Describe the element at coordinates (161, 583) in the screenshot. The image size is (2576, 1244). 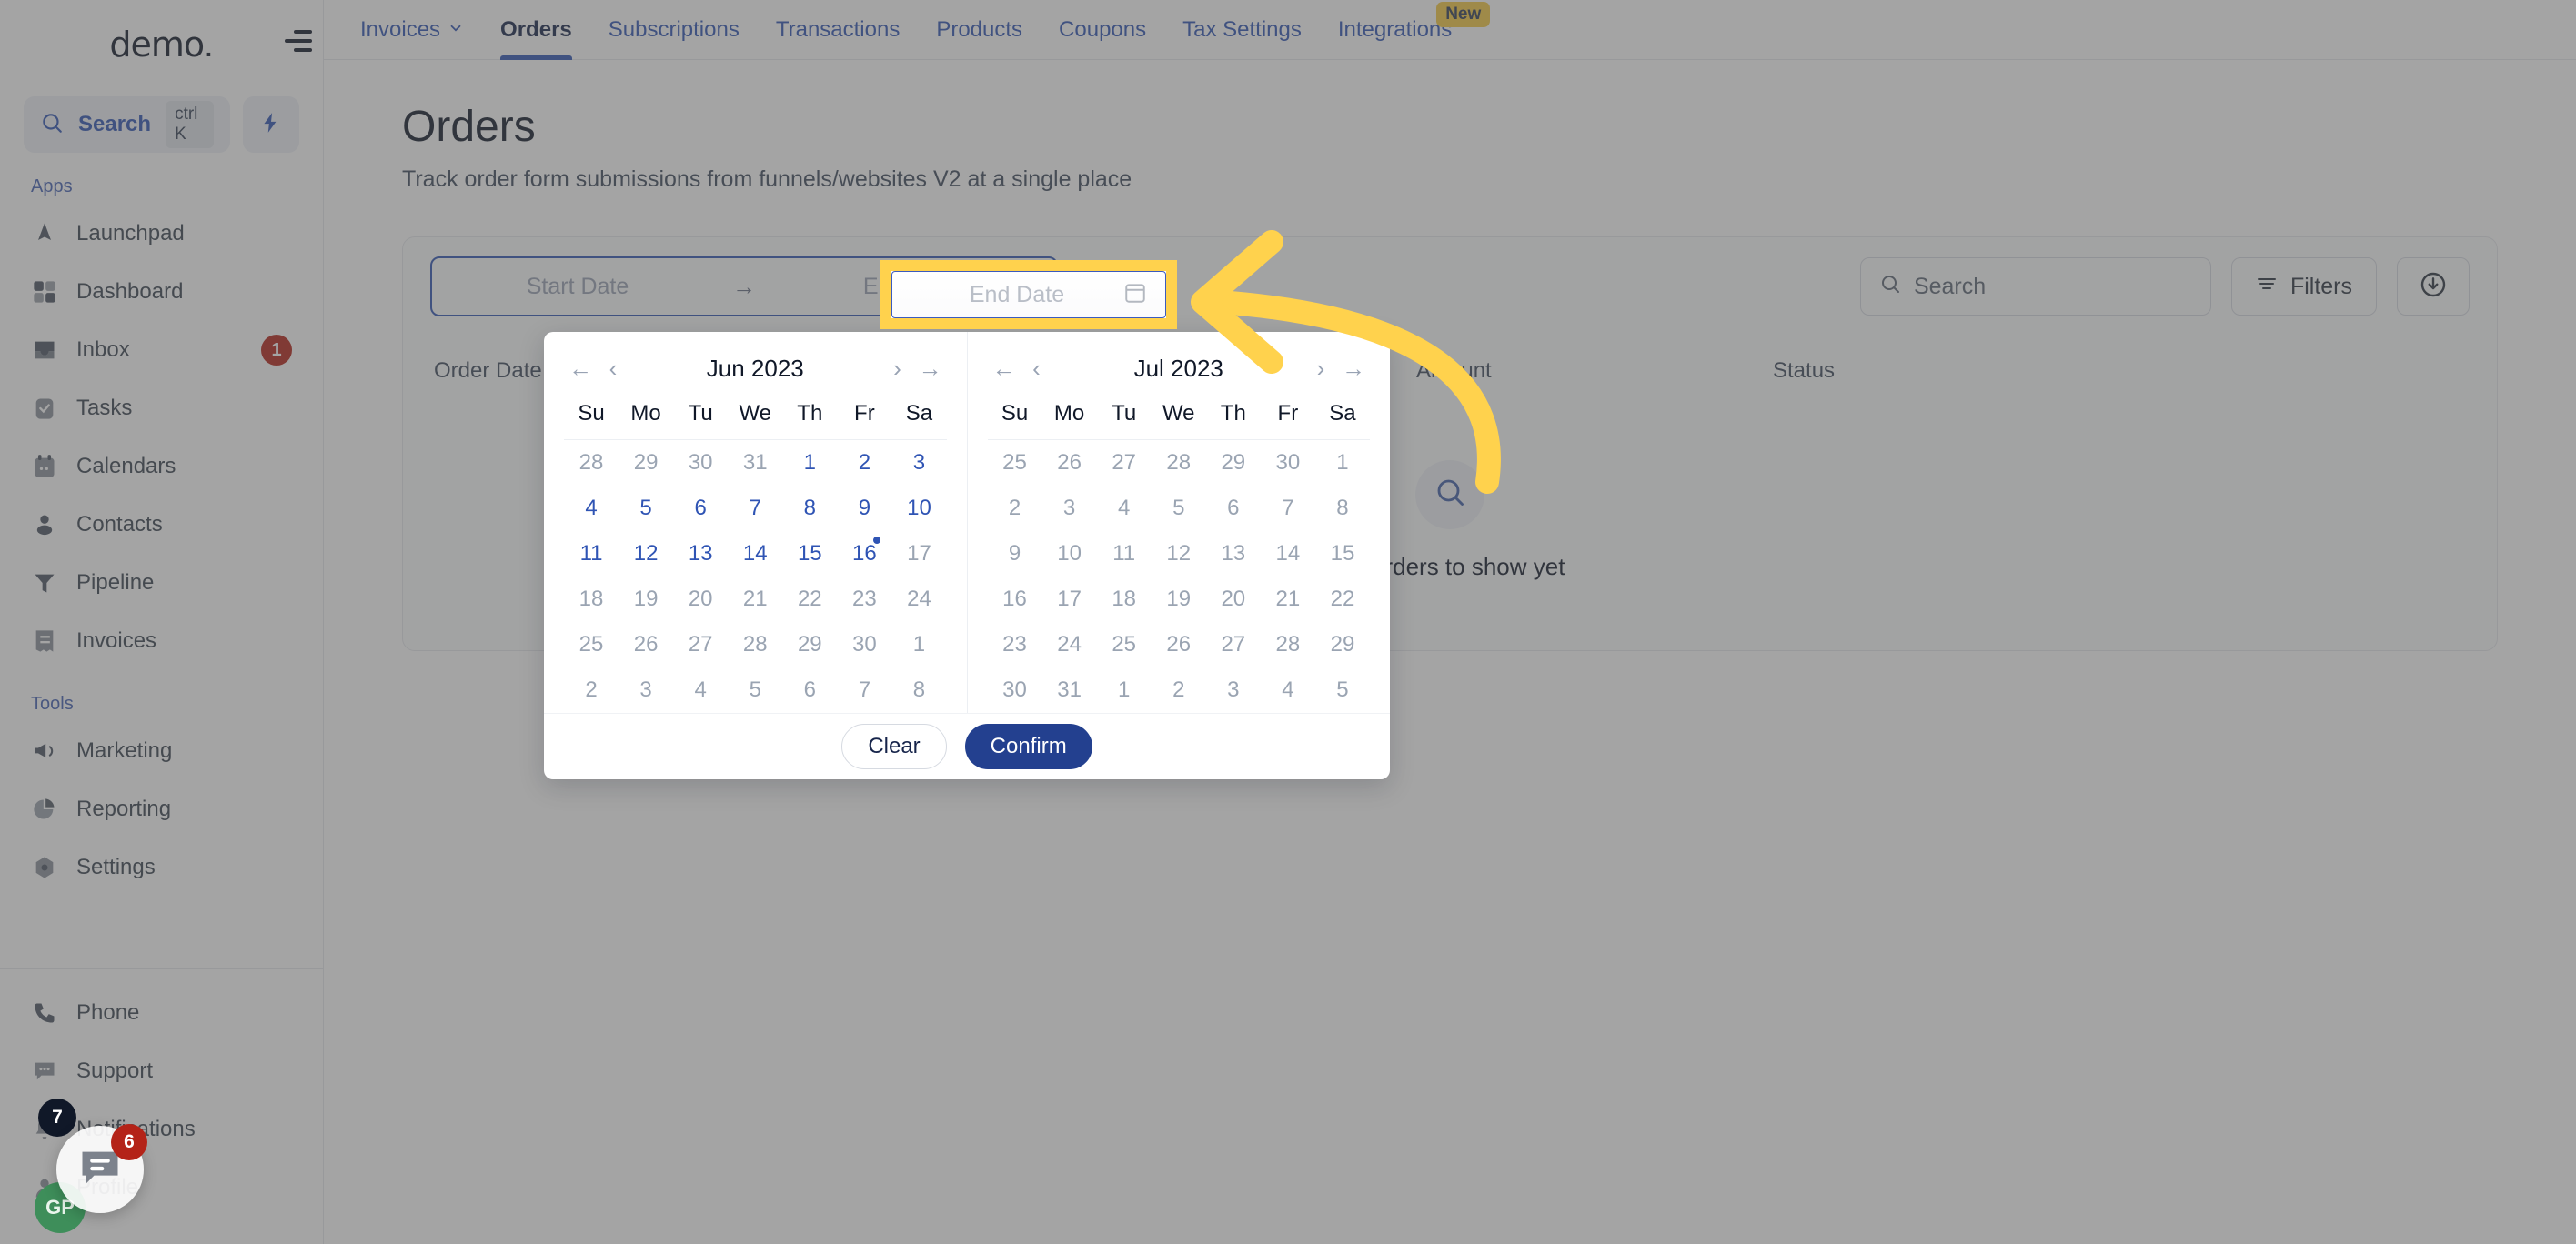
I see `sidebar-item-pipeline: Pipeline` at that location.